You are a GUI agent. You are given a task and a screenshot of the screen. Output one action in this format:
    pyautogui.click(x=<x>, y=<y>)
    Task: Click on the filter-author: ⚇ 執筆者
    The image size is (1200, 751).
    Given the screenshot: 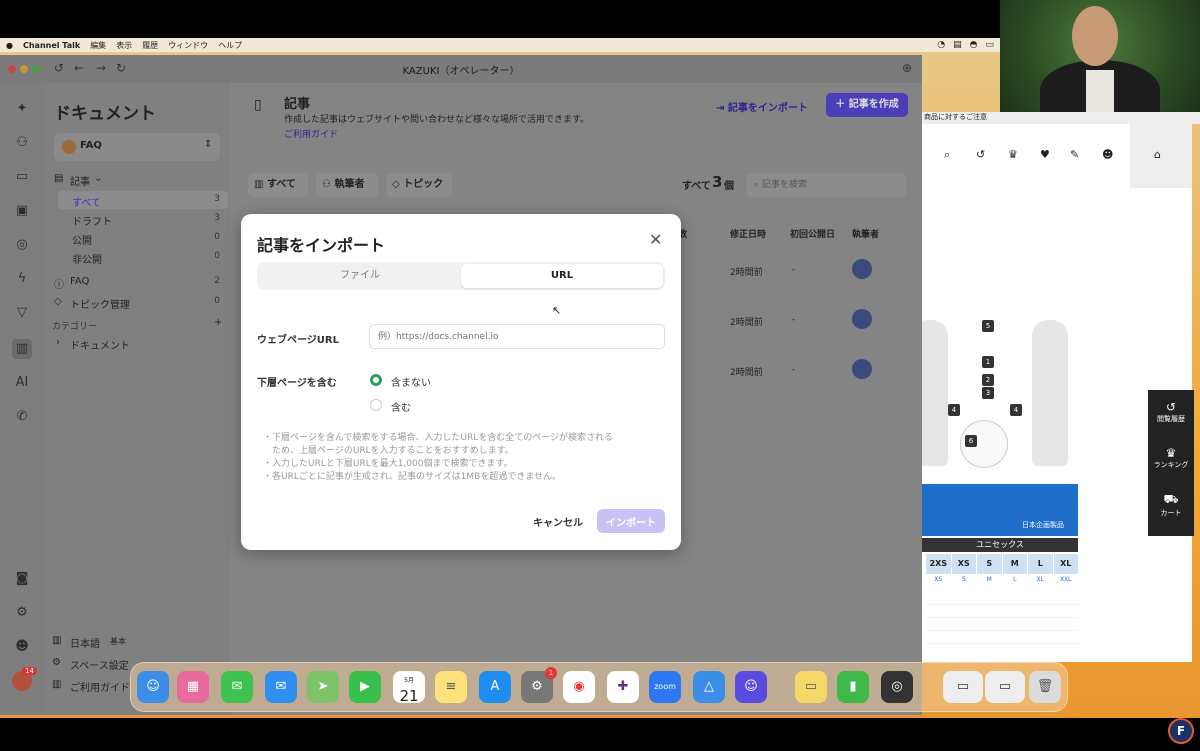 What is the action you would take?
    pyautogui.click(x=347, y=185)
    